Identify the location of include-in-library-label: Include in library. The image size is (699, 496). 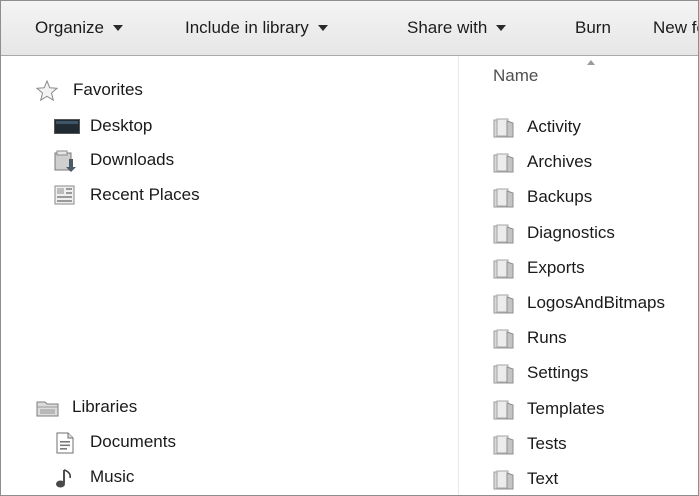
(247, 27).